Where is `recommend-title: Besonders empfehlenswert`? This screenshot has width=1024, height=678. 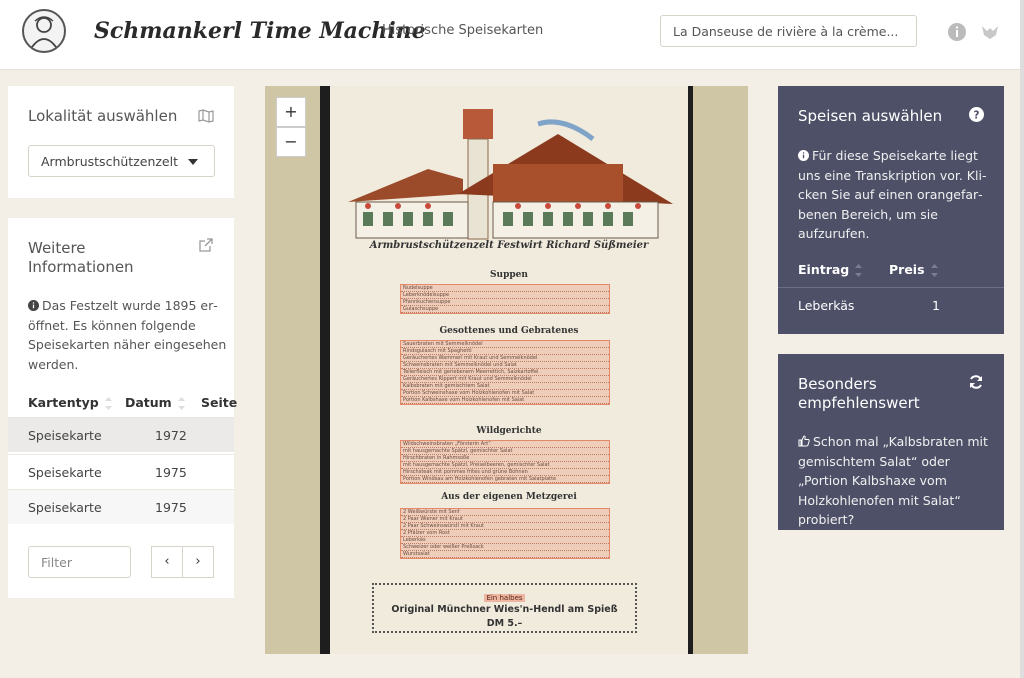 recommend-title: Besonders empfehlenswert is located at coordinates (859, 393).